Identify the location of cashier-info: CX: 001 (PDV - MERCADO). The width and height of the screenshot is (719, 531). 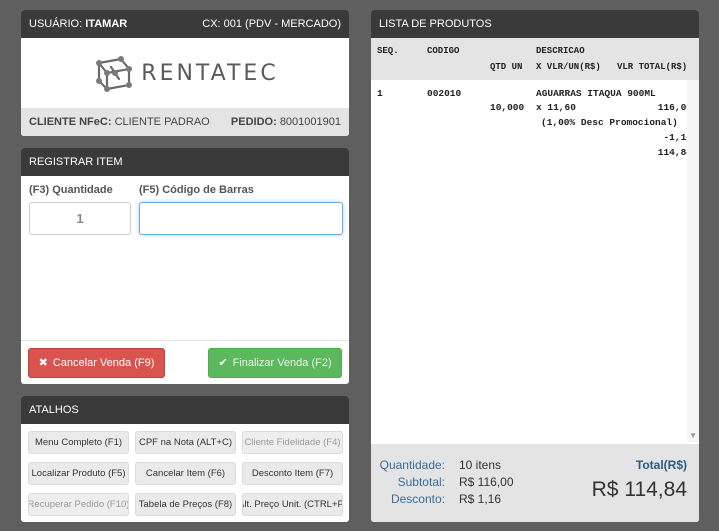
(271, 24).